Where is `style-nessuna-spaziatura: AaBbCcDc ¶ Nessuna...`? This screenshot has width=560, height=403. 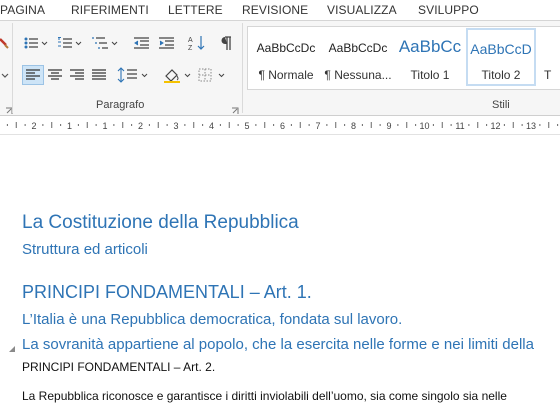 style-nessuna-spaziatura: AaBbCcDc ¶ Nessuna... is located at coordinates (358, 57).